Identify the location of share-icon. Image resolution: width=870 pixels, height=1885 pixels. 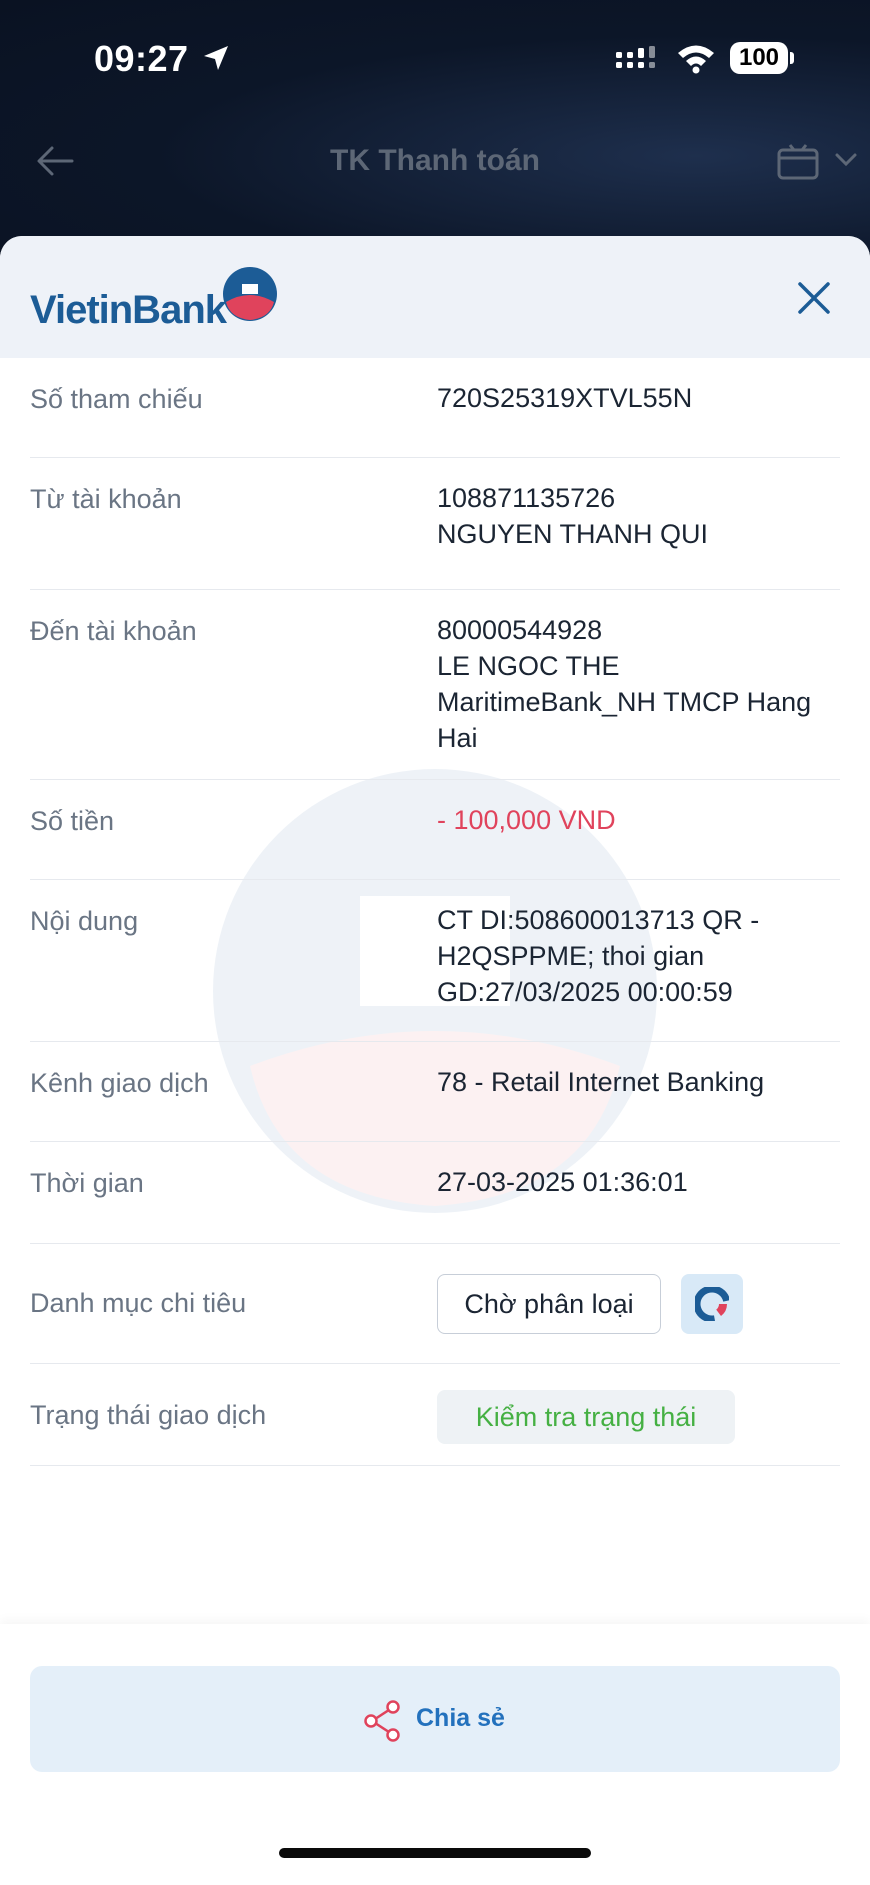
(382, 1721).